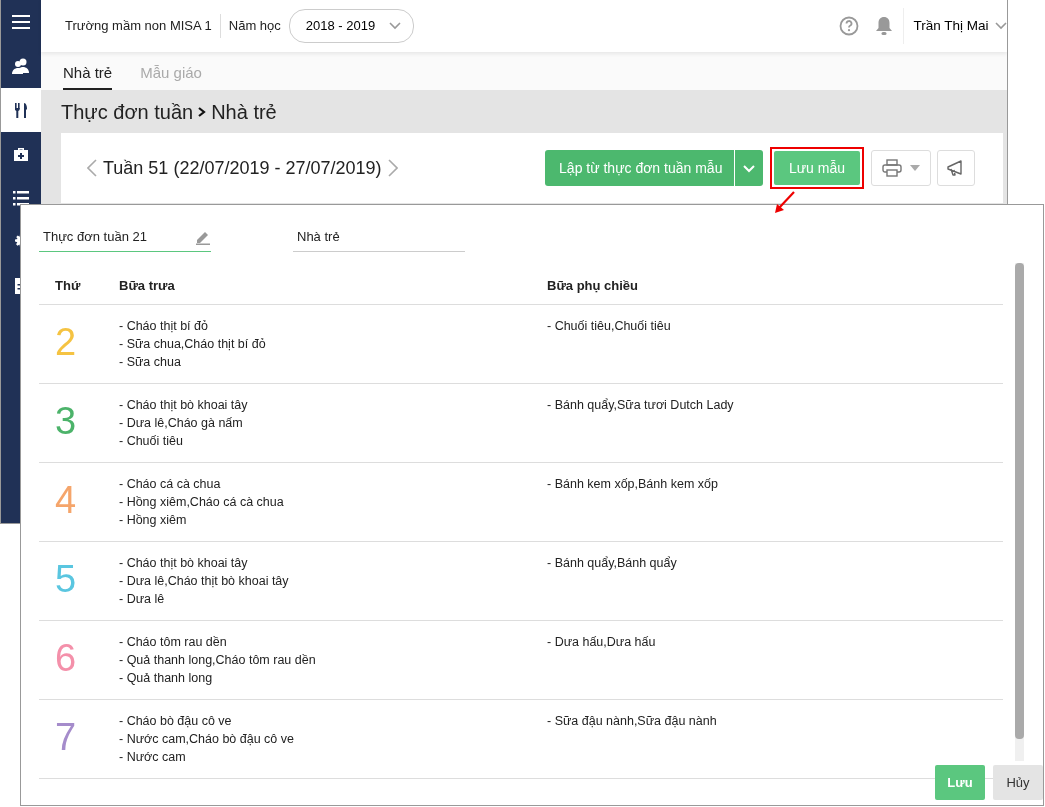 Image resolution: width=1045 pixels, height=807 pixels. Describe the element at coordinates (193, 344) in the screenshot. I see `dish-line: - Sữa chua,Cháo thịt bí đỏ` at that location.